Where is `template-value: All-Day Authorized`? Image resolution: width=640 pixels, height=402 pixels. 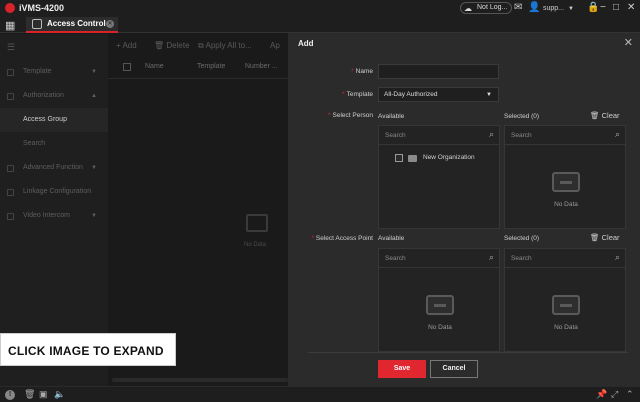 template-value: All-Day Authorized is located at coordinates (411, 94).